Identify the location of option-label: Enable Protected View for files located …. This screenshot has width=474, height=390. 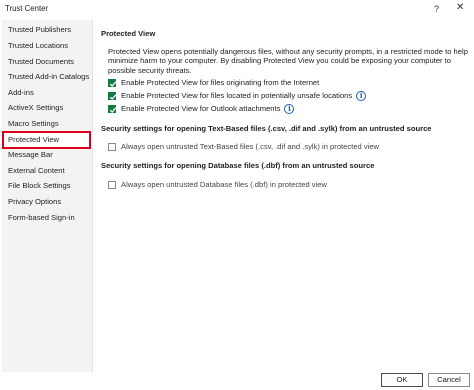
(237, 95).